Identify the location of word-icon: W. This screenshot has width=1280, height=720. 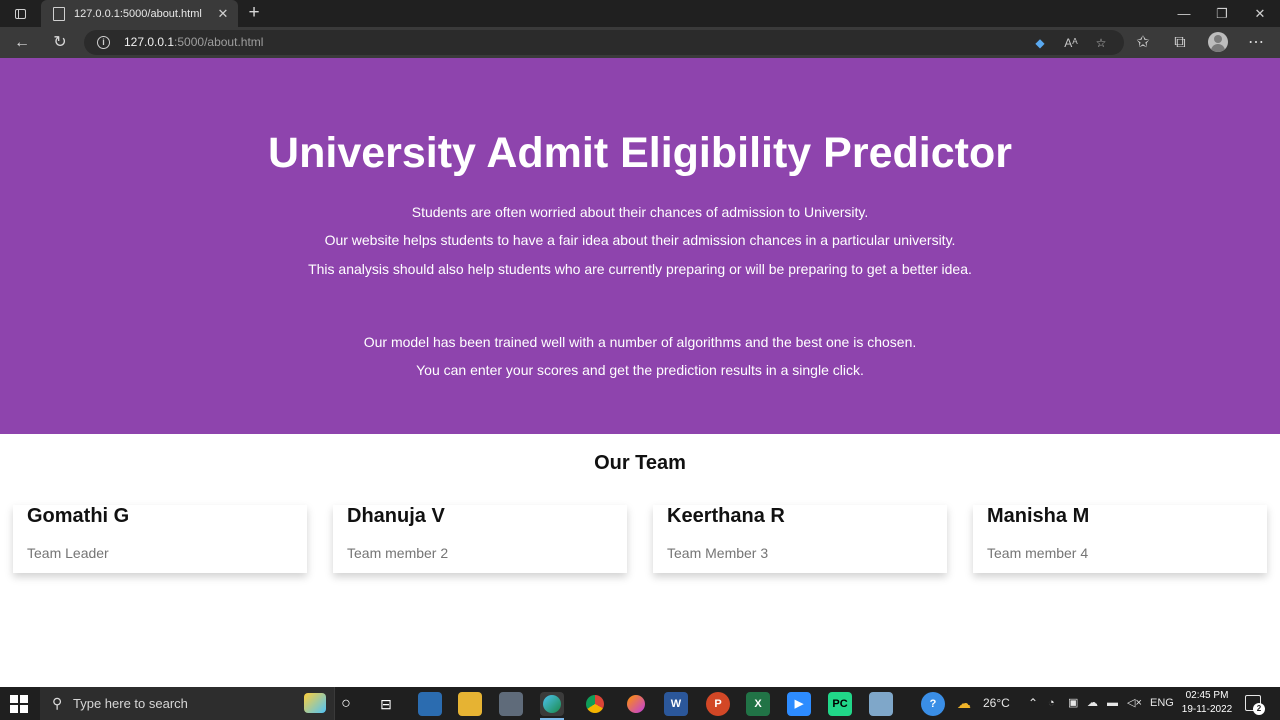
(676, 704).